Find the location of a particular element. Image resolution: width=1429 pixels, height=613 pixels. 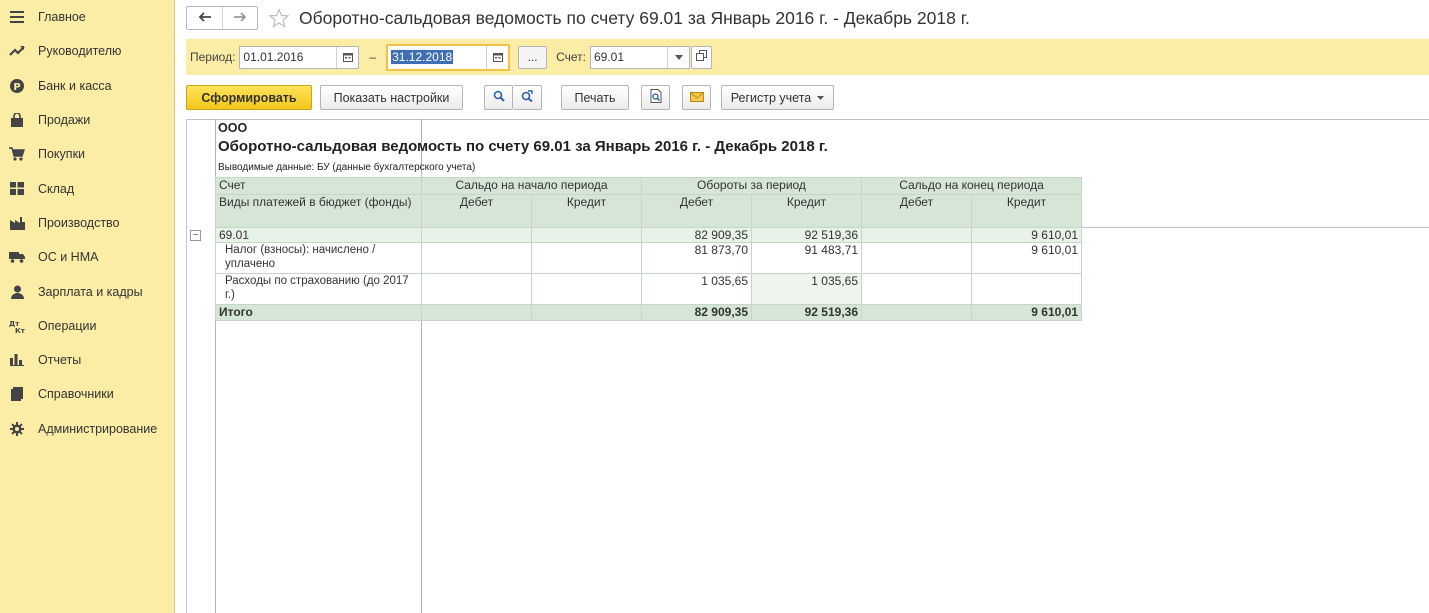

account-value: 69.01 is located at coordinates (609, 57).